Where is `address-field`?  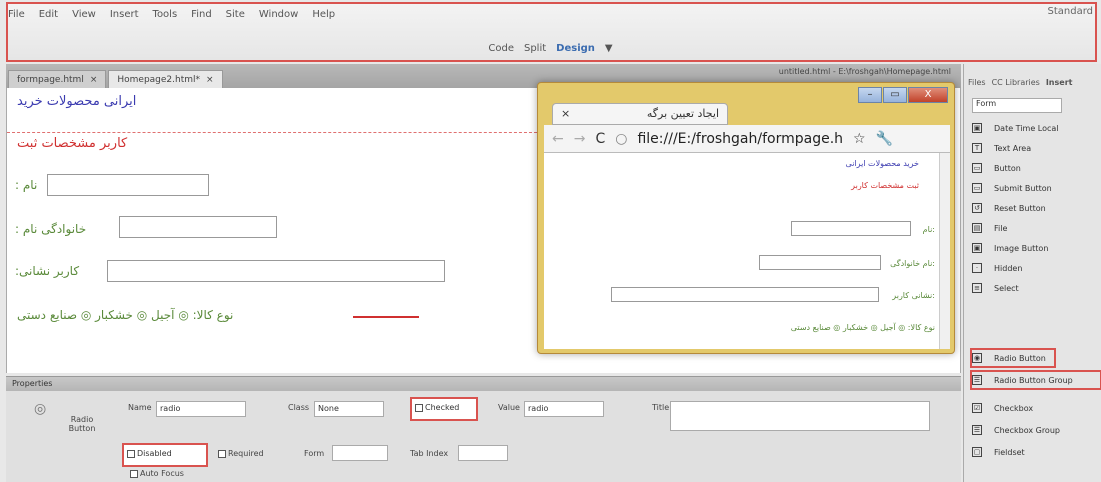 address-field is located at coordinates (276, 271).